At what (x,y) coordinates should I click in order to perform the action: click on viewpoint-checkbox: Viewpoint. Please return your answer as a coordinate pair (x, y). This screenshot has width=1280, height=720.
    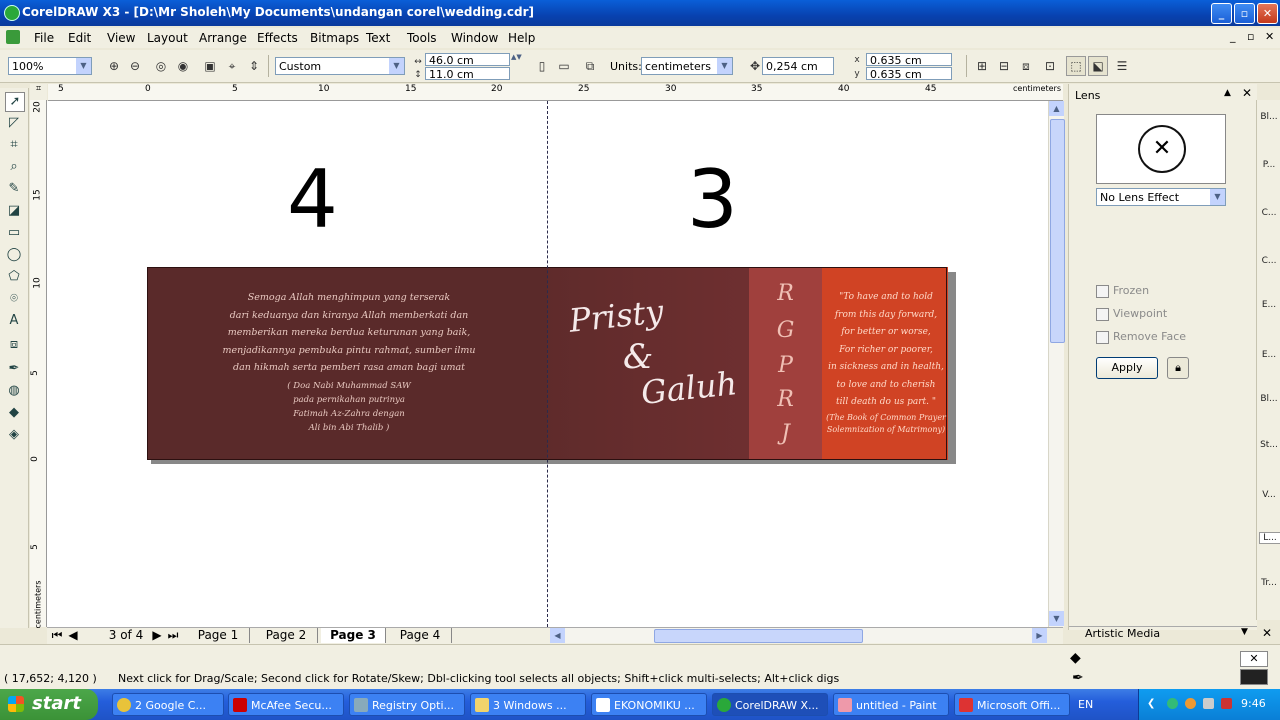
    Looking at the image, I should click on (1131, 314).